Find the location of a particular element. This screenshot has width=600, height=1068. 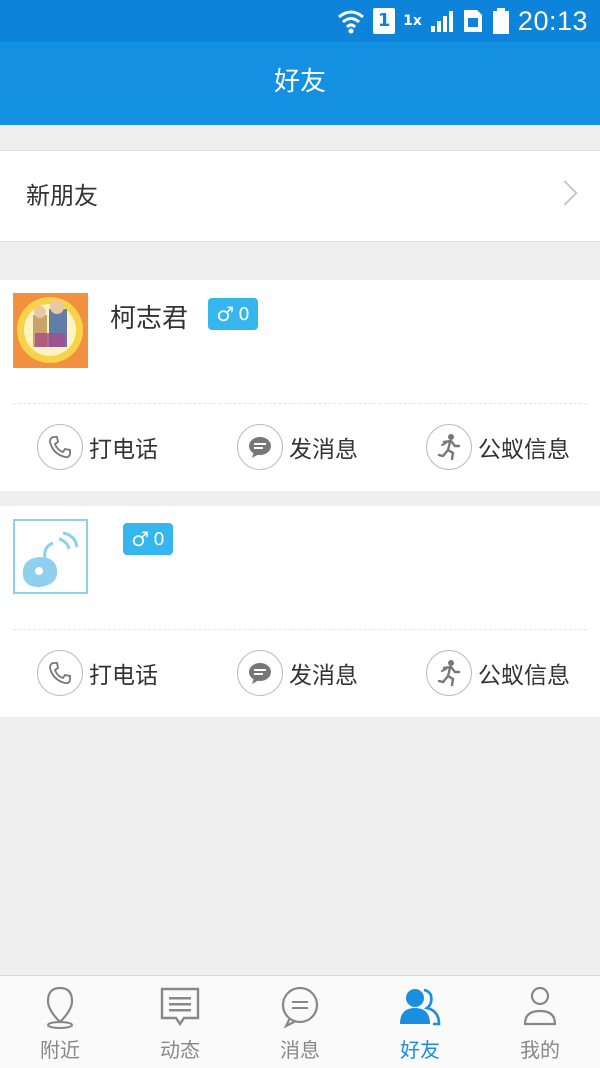

sim-indicator: 1 is located at coordinates (384, 21).